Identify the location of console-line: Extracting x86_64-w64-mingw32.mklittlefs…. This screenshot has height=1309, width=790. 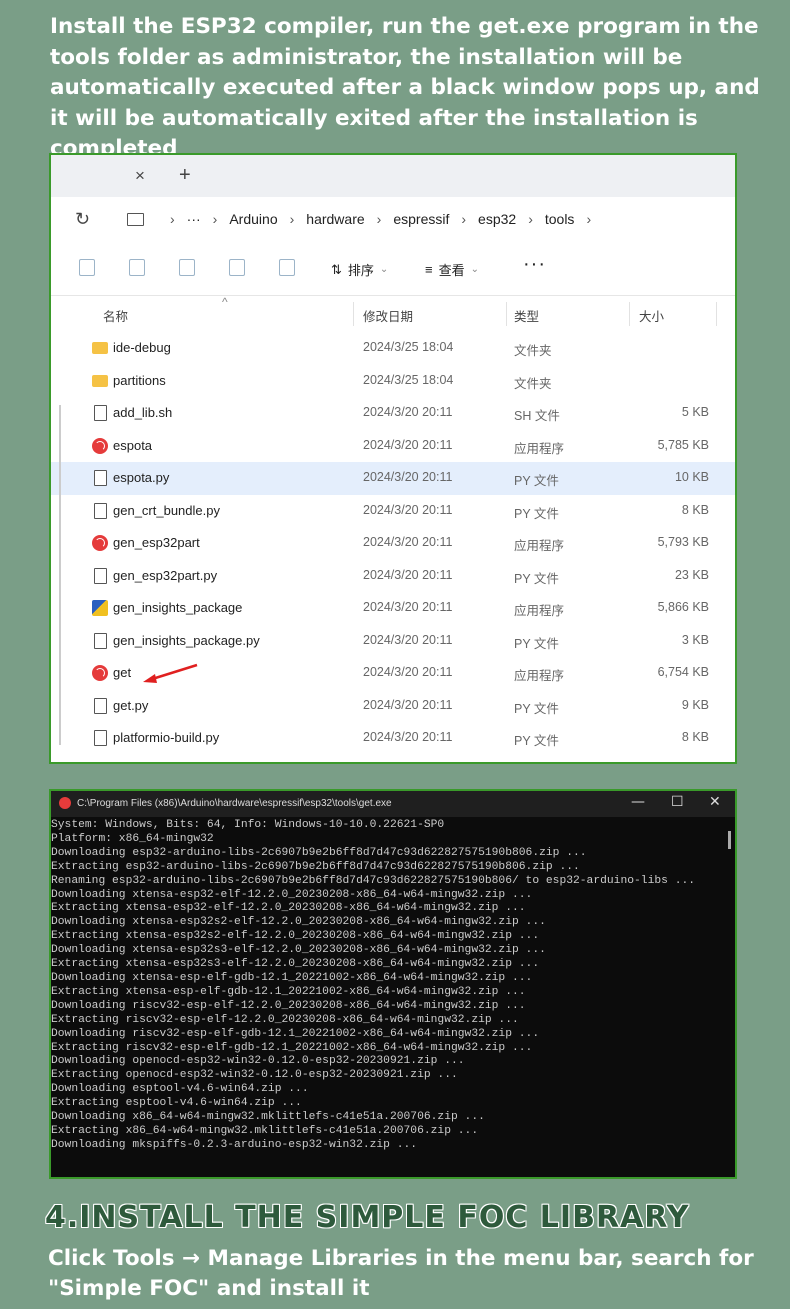
(265, 1130).